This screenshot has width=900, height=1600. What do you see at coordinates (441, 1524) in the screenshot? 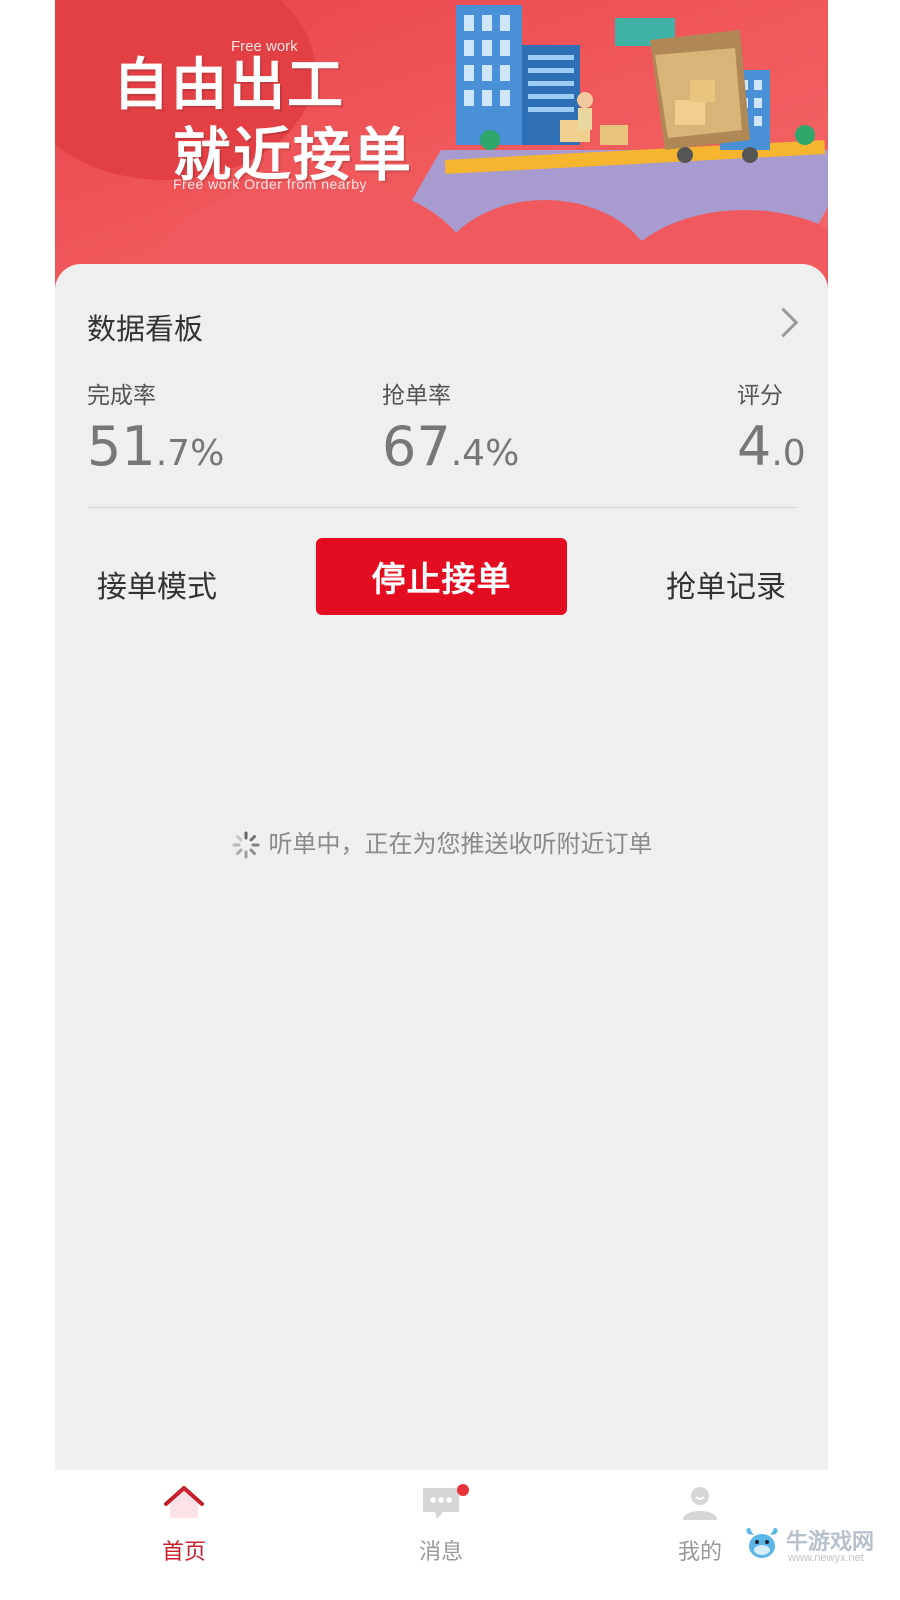
I see `tab-messages: 消息` at bounding box center [441, 1524].